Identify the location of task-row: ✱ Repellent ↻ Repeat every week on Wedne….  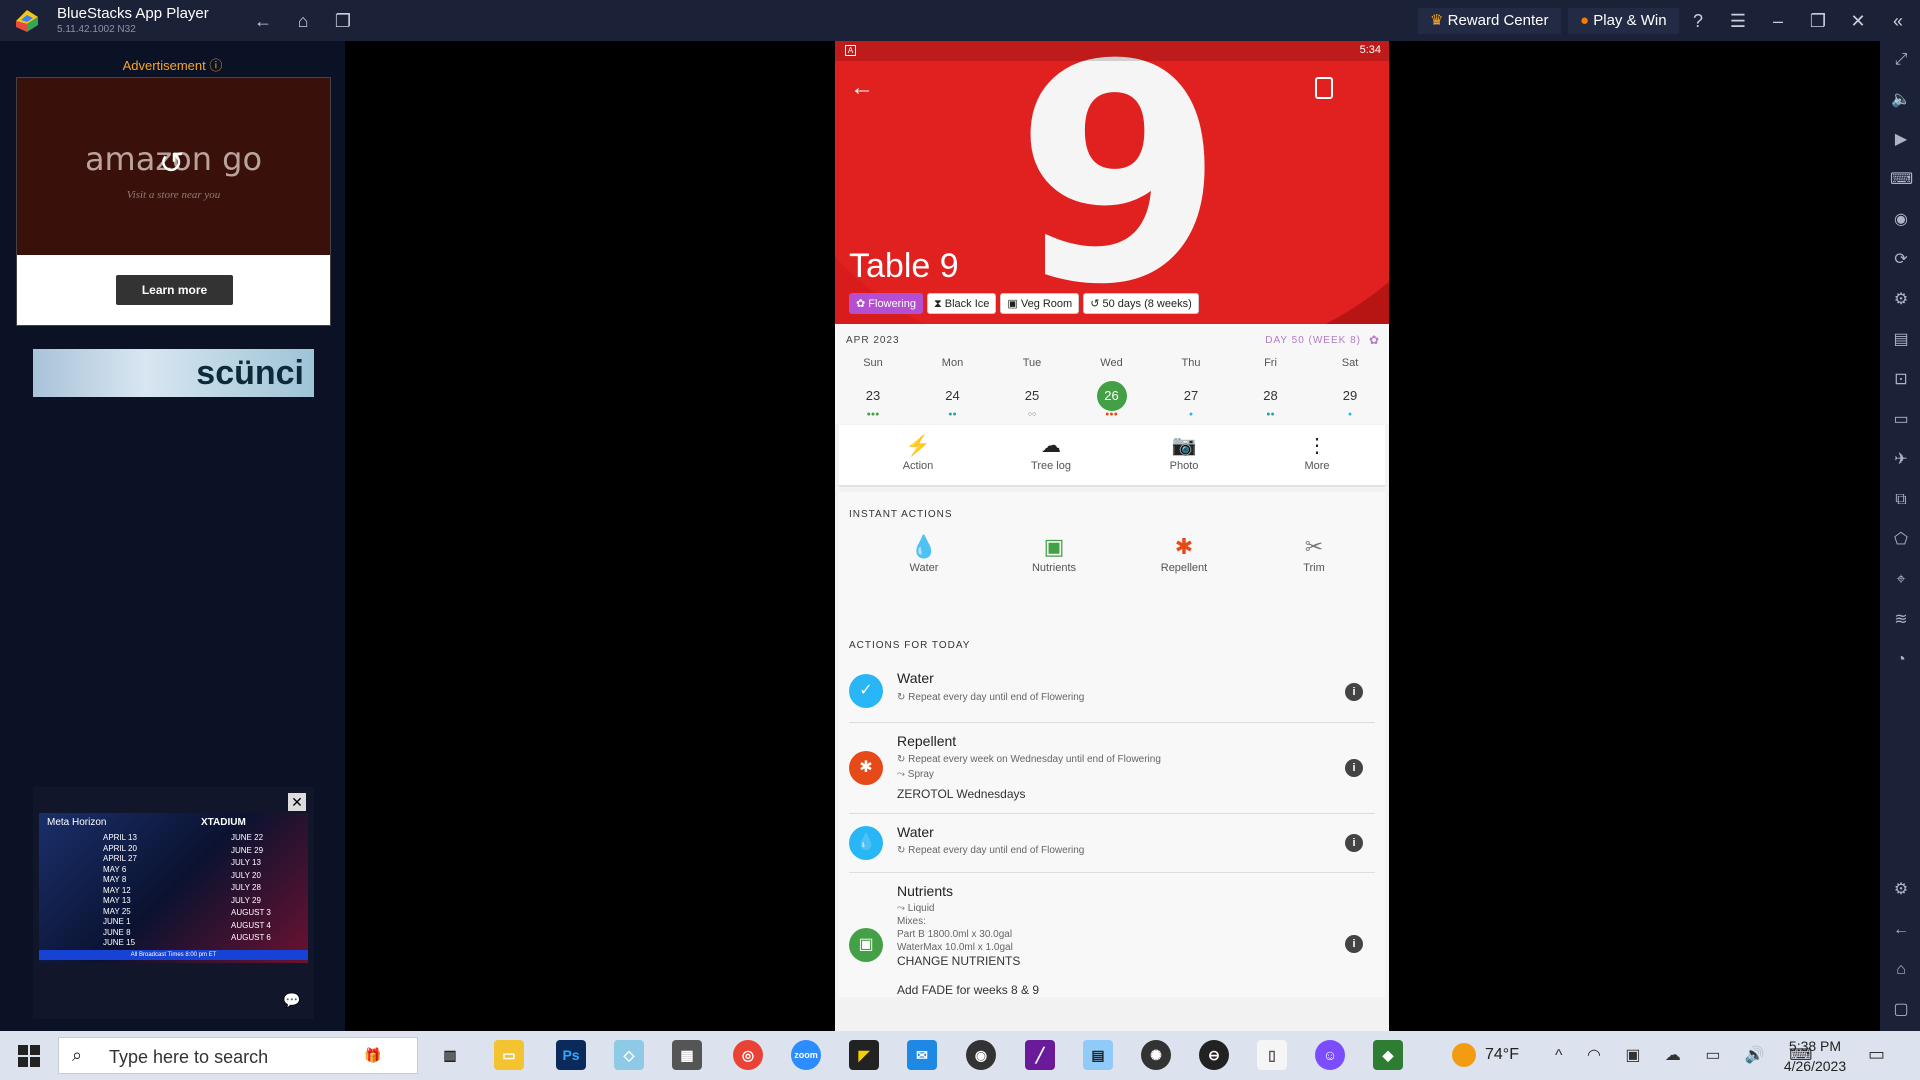
(1112, 768).